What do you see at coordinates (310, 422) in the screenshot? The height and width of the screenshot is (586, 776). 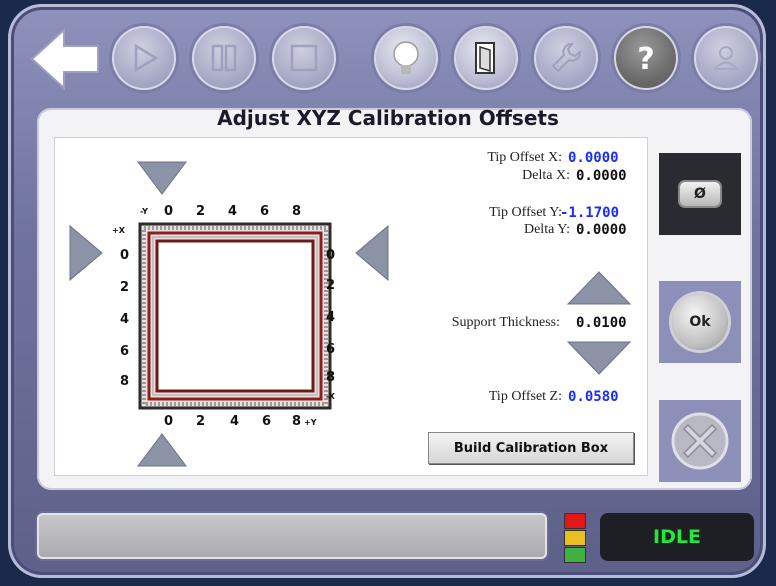 I see `bottom-axis-label: +Y` at bounding box center [310, 422].